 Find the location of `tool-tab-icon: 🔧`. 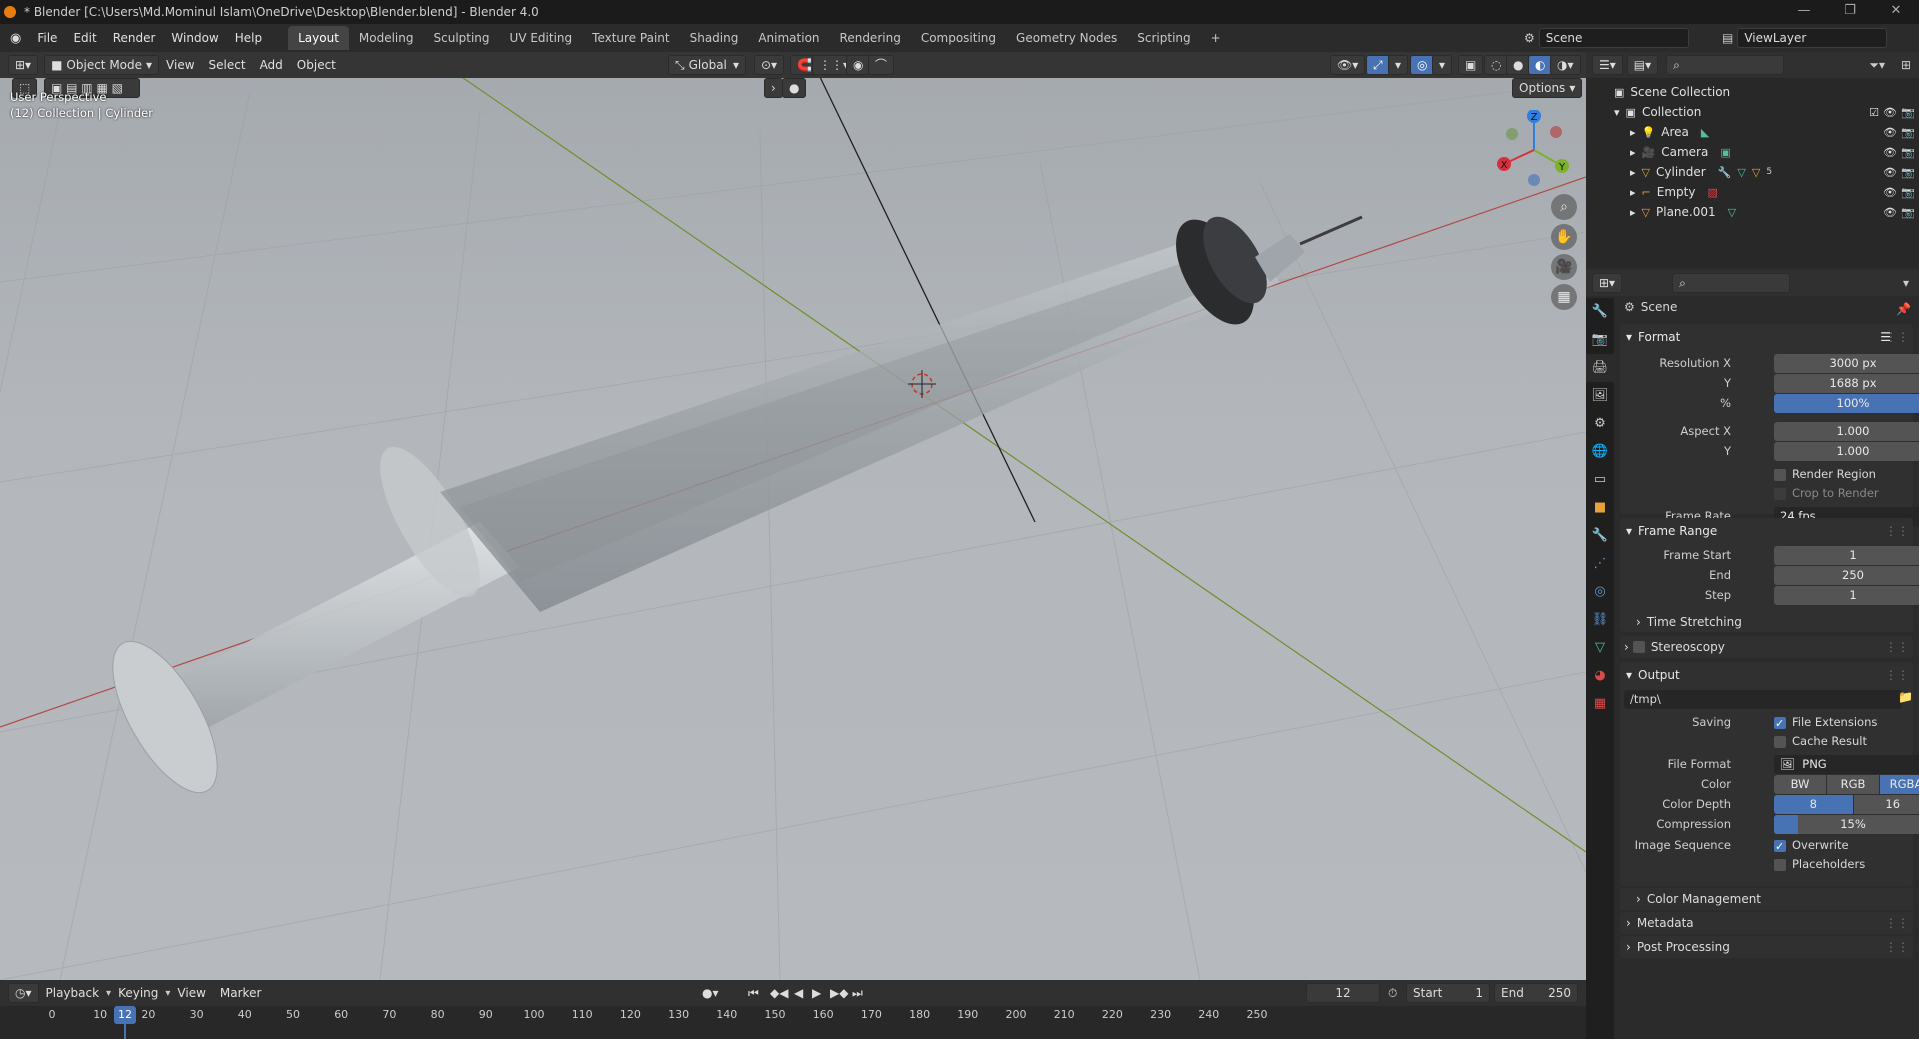

tool-tab-icon: 🔧 is located at coordinates (1600, 312).